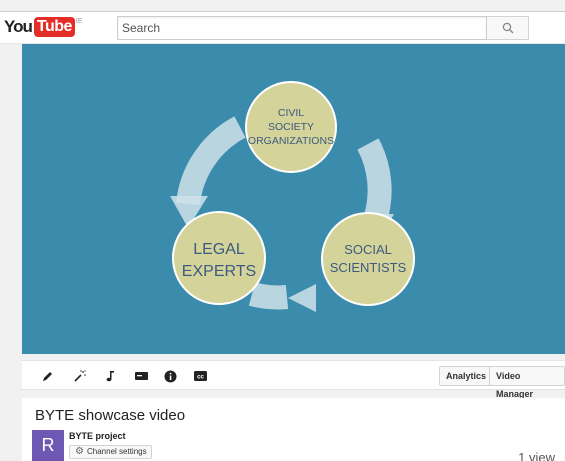  I want to click on svg-text: cc, so click(200, 377).